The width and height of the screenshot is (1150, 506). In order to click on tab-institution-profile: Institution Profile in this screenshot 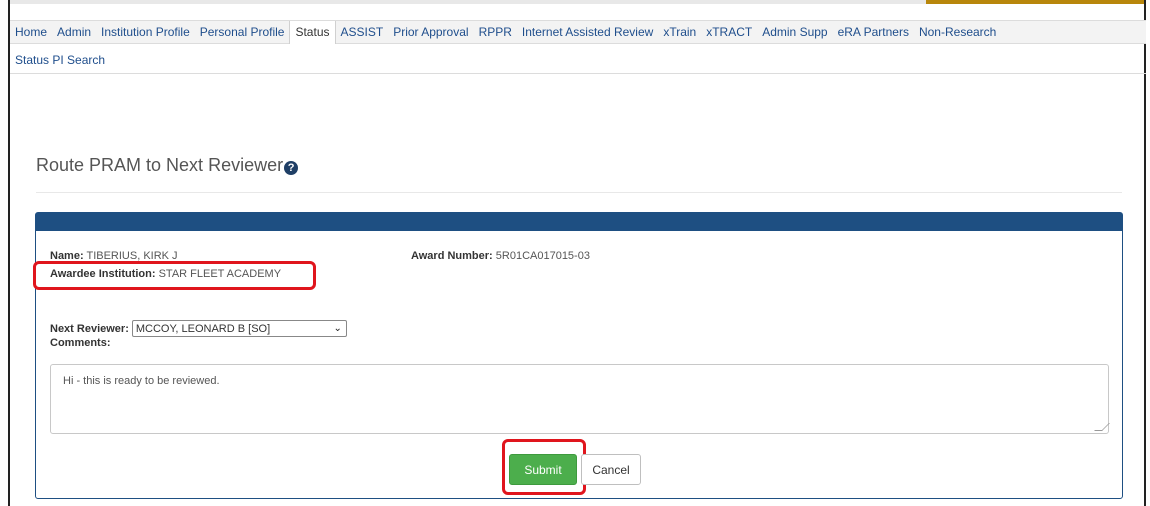, I will do `click(145, 32)`.